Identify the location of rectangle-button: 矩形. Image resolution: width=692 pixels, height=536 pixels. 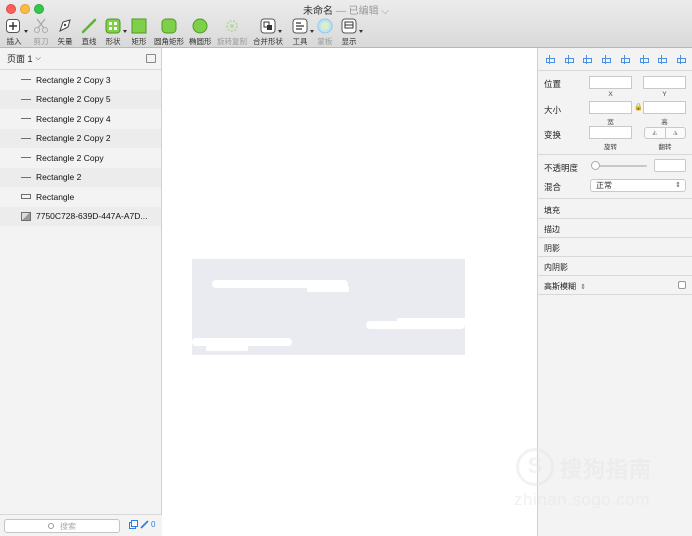
(139, 33).